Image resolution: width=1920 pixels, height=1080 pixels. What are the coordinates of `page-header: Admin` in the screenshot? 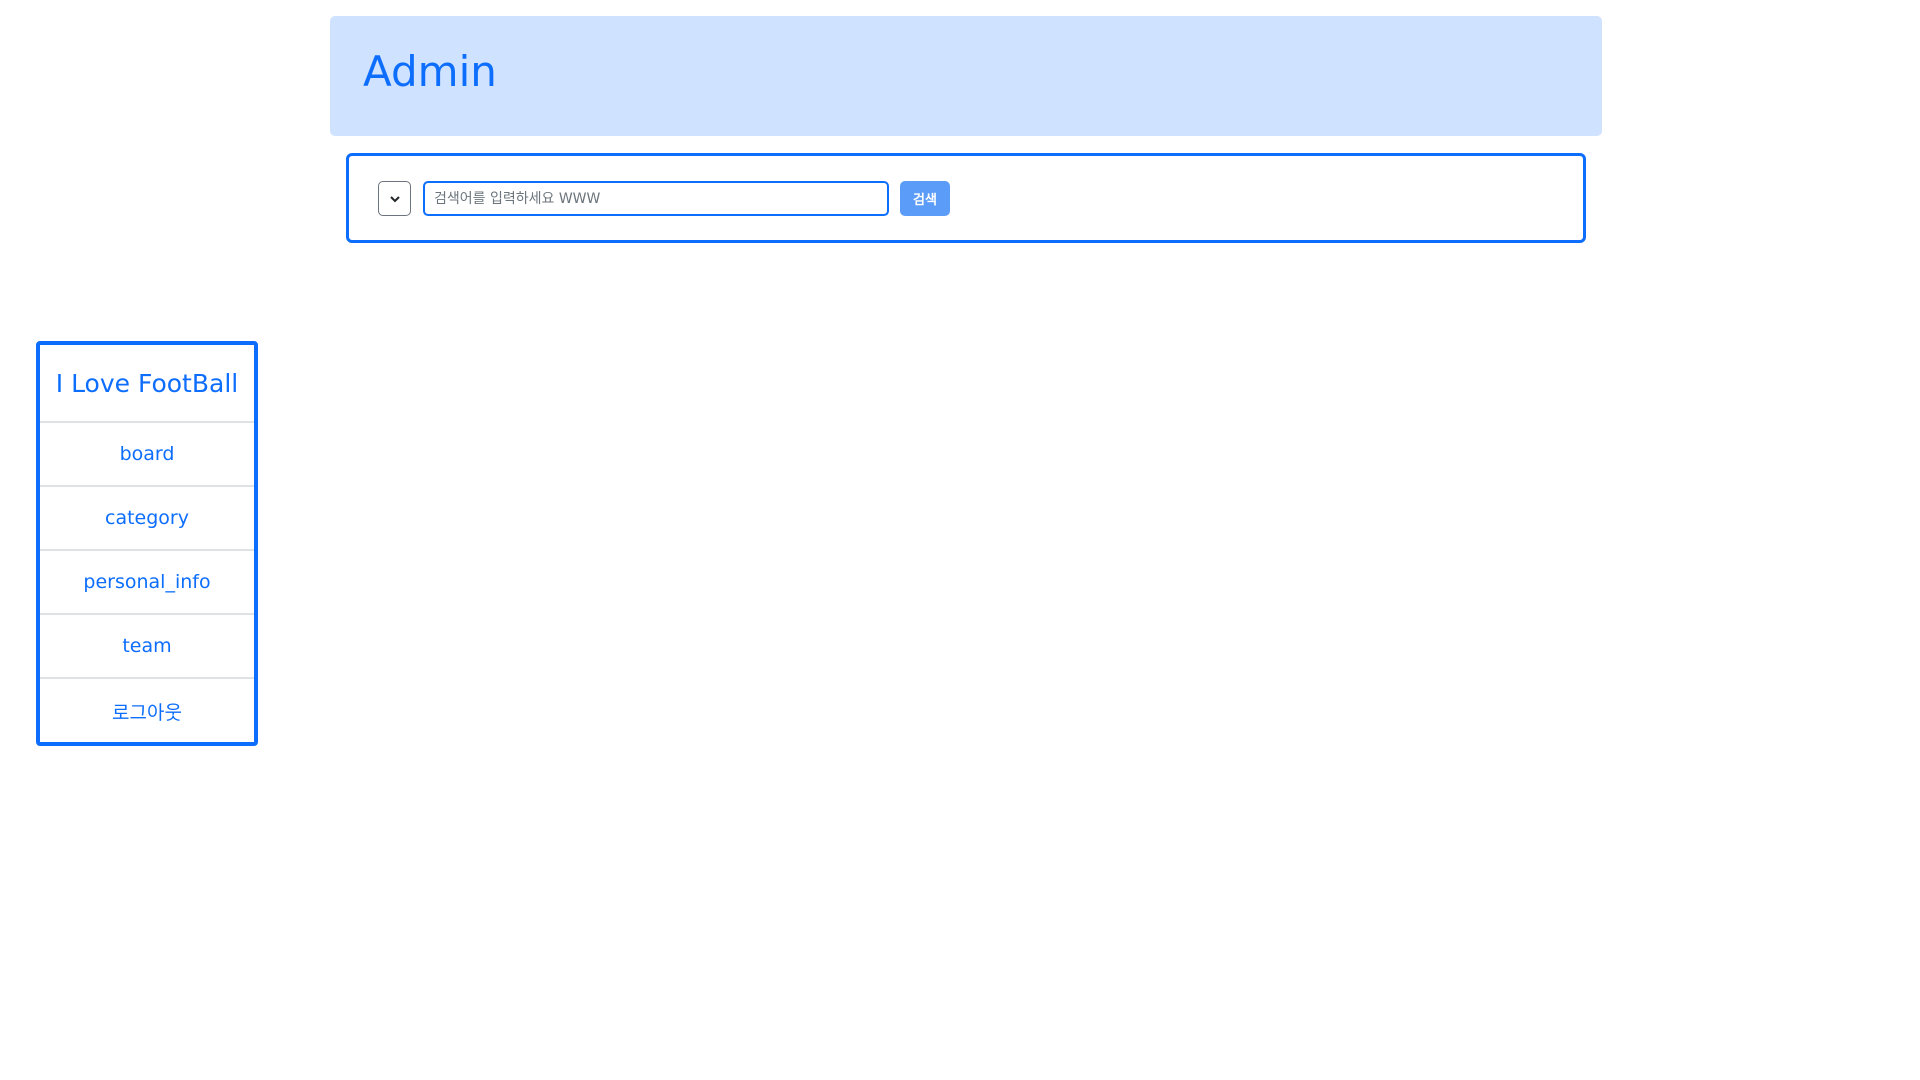 It's located at (966, 76).